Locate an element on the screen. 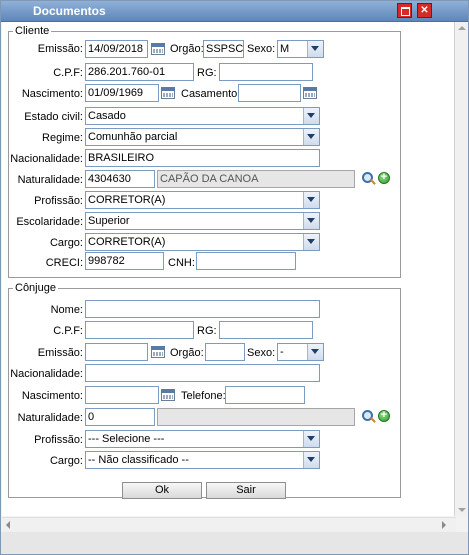  conjuge-emissao-field is located at coordinates (116, 352).